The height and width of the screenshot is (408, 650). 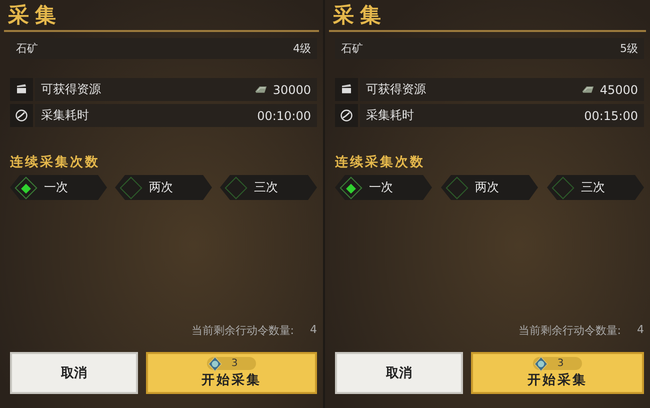 I want to click on stat-value: 00:15:00, so click(x=611, y=115).